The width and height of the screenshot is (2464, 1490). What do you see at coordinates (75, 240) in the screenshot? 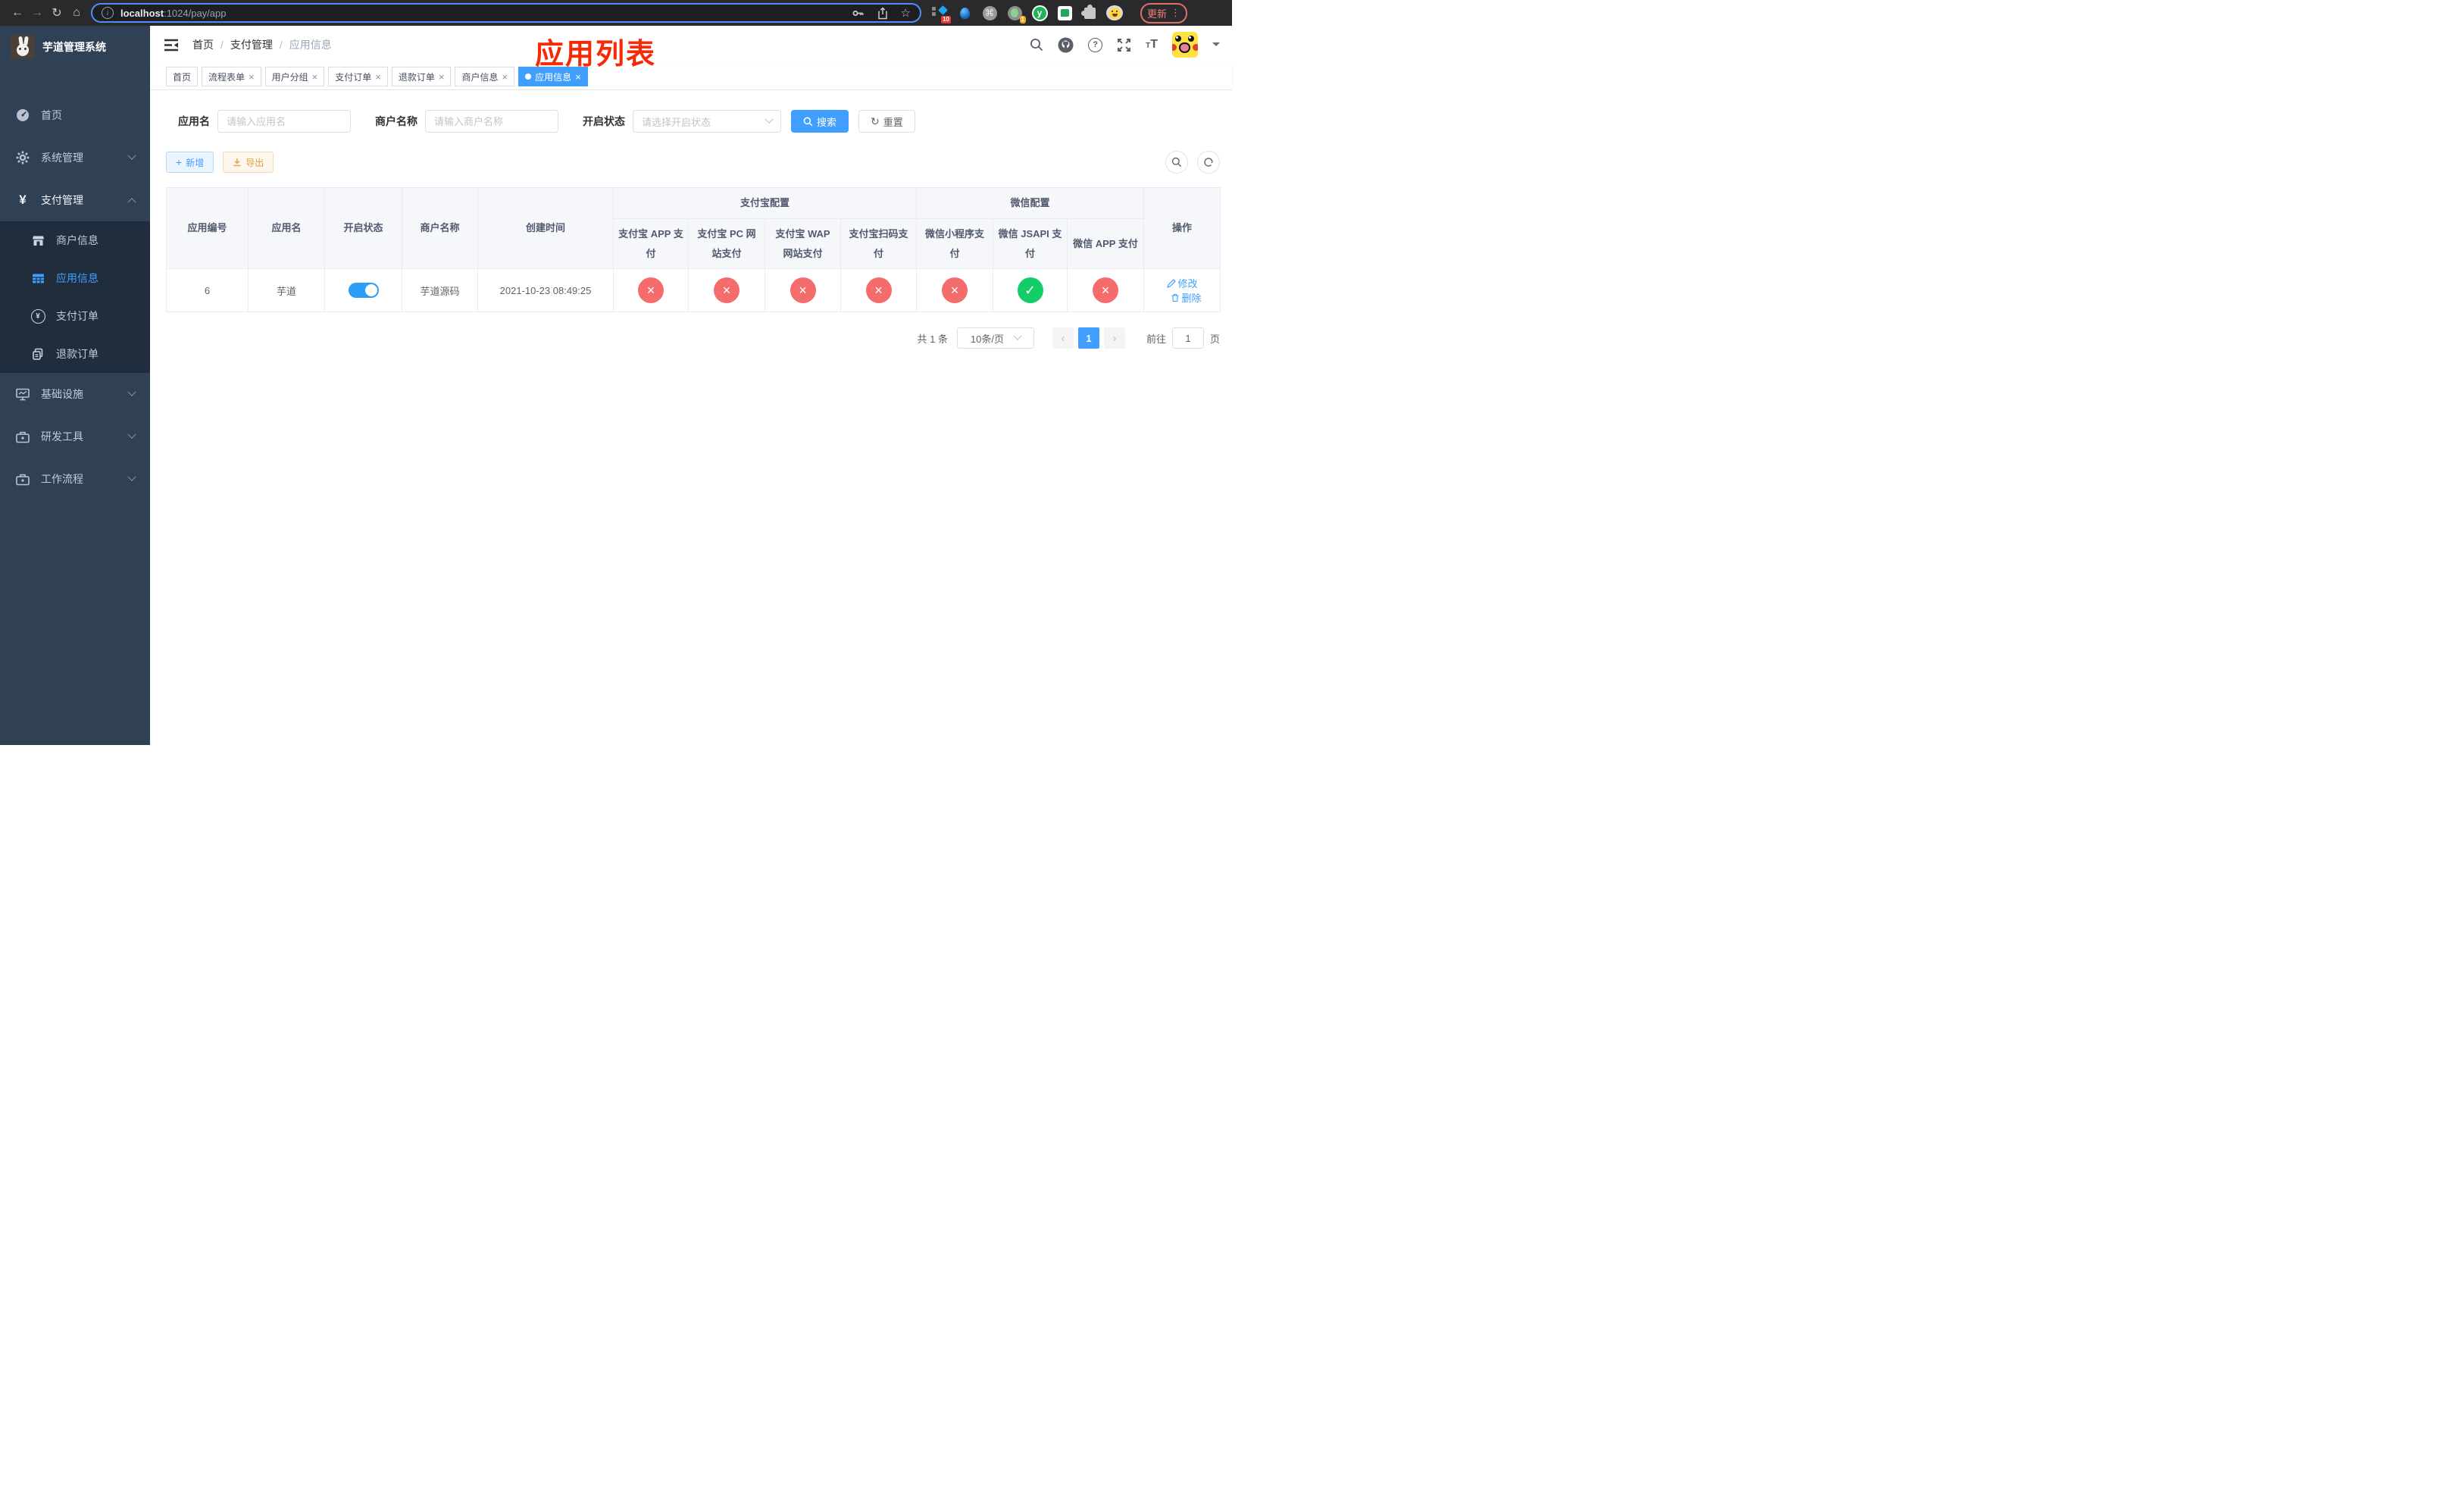
I see `sidebar-item-merchant-info: 商户信息` at bounding box center [75, 240].